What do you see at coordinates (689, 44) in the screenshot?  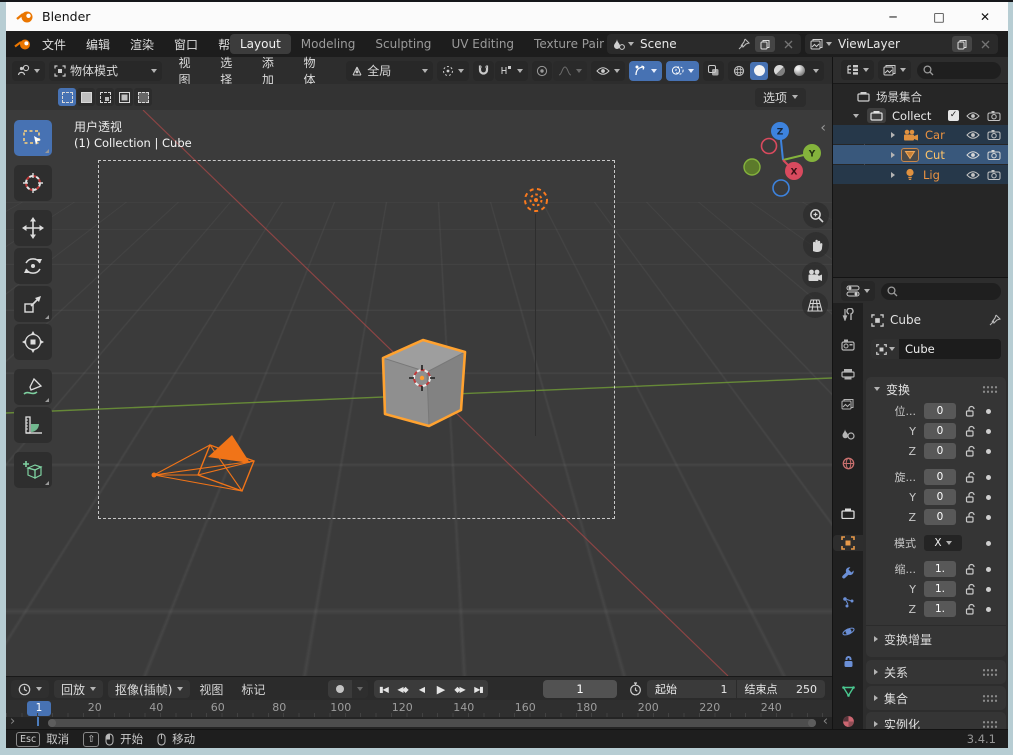 I see `scene-name: Scene` at bounding box center [689, 44].